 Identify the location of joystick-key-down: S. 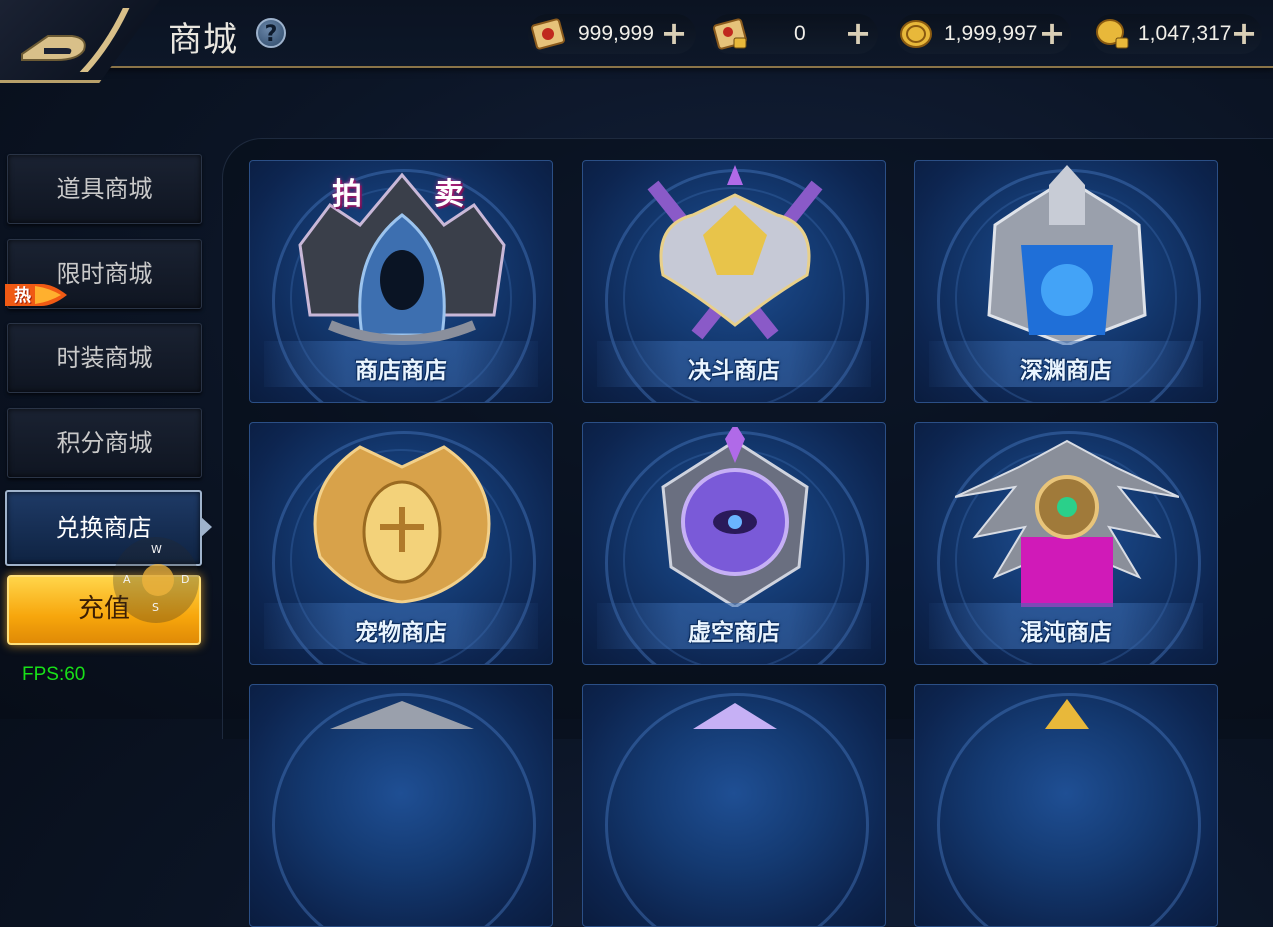
(155, 607).